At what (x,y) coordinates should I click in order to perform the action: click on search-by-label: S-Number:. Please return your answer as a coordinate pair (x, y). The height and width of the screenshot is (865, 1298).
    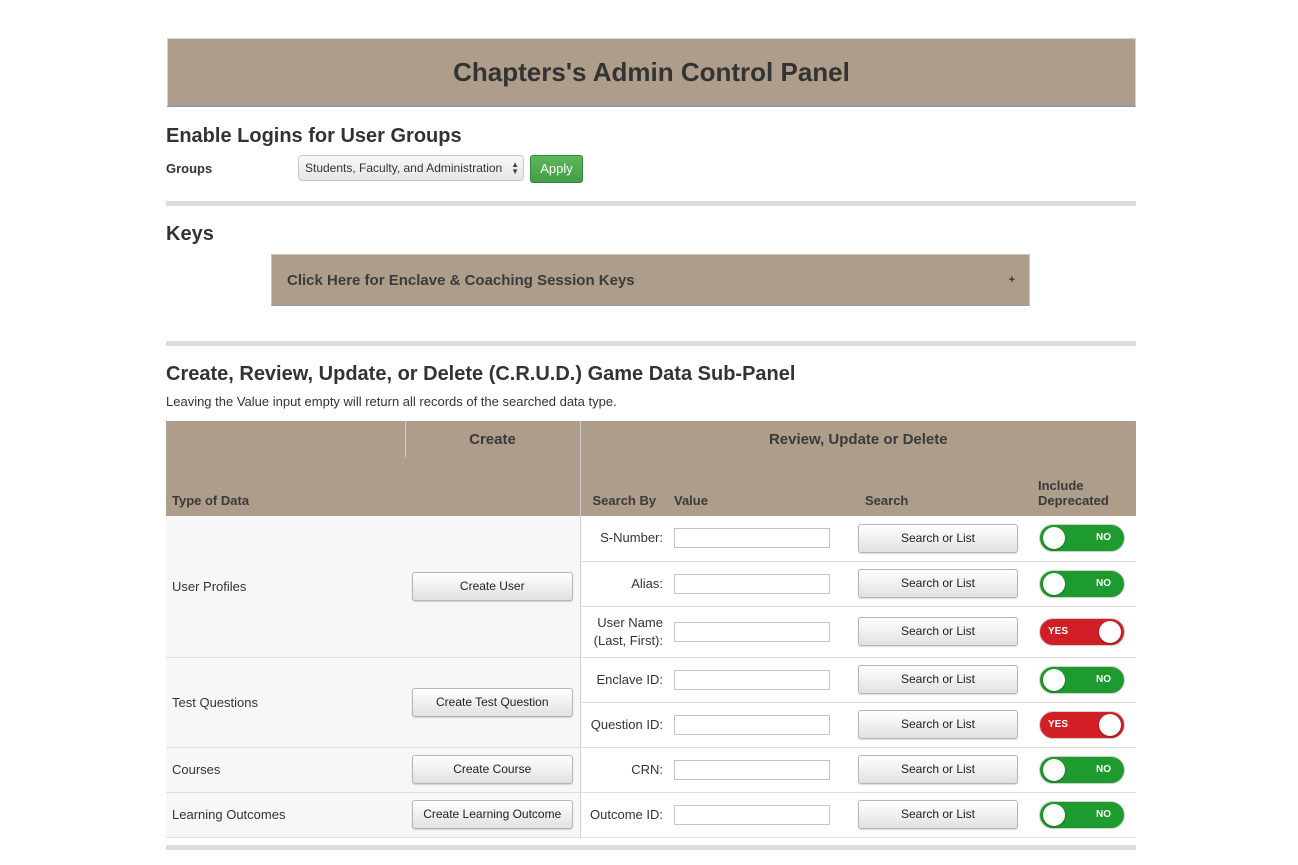
    Looking at the image, I should click on (623, 539).